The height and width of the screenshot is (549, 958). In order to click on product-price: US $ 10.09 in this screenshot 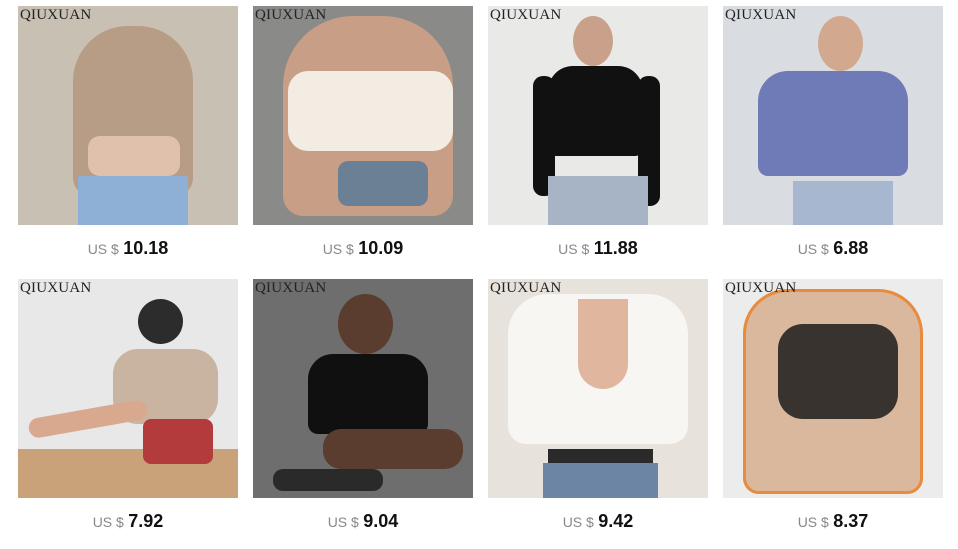, I will do `click(363, 248)`.